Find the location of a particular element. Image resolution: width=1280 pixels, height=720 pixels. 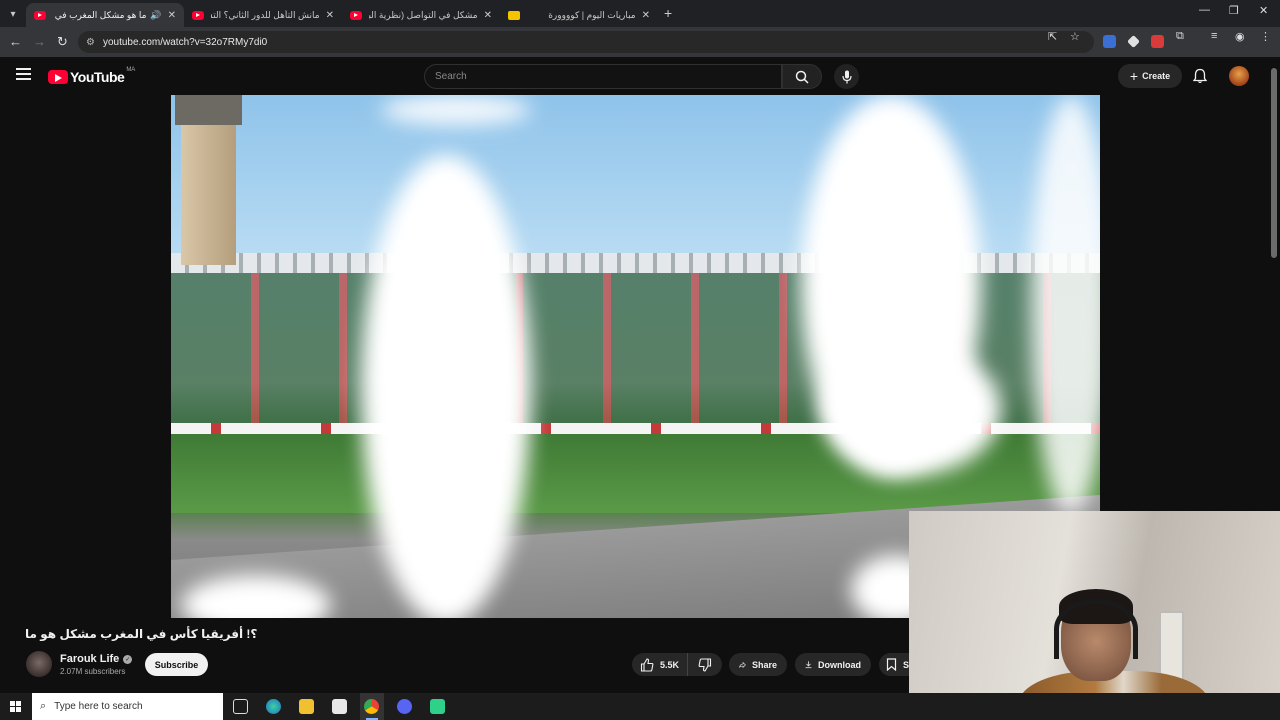

thumbs-down-icon is located at coordinates (705, 664).